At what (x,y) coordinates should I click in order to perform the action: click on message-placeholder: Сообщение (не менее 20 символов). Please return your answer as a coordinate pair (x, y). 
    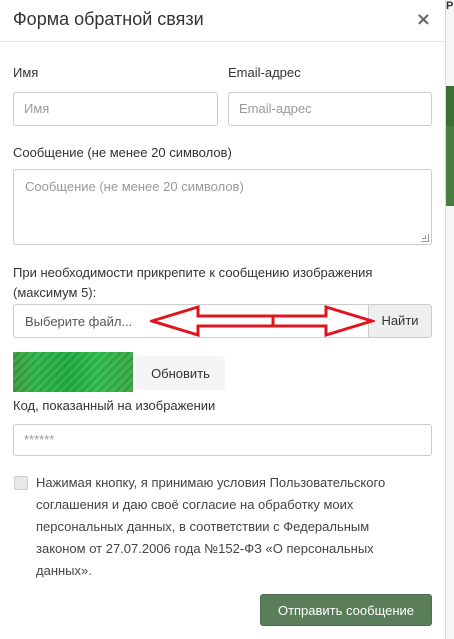
    Looking at the image, I should click on (134, 186).